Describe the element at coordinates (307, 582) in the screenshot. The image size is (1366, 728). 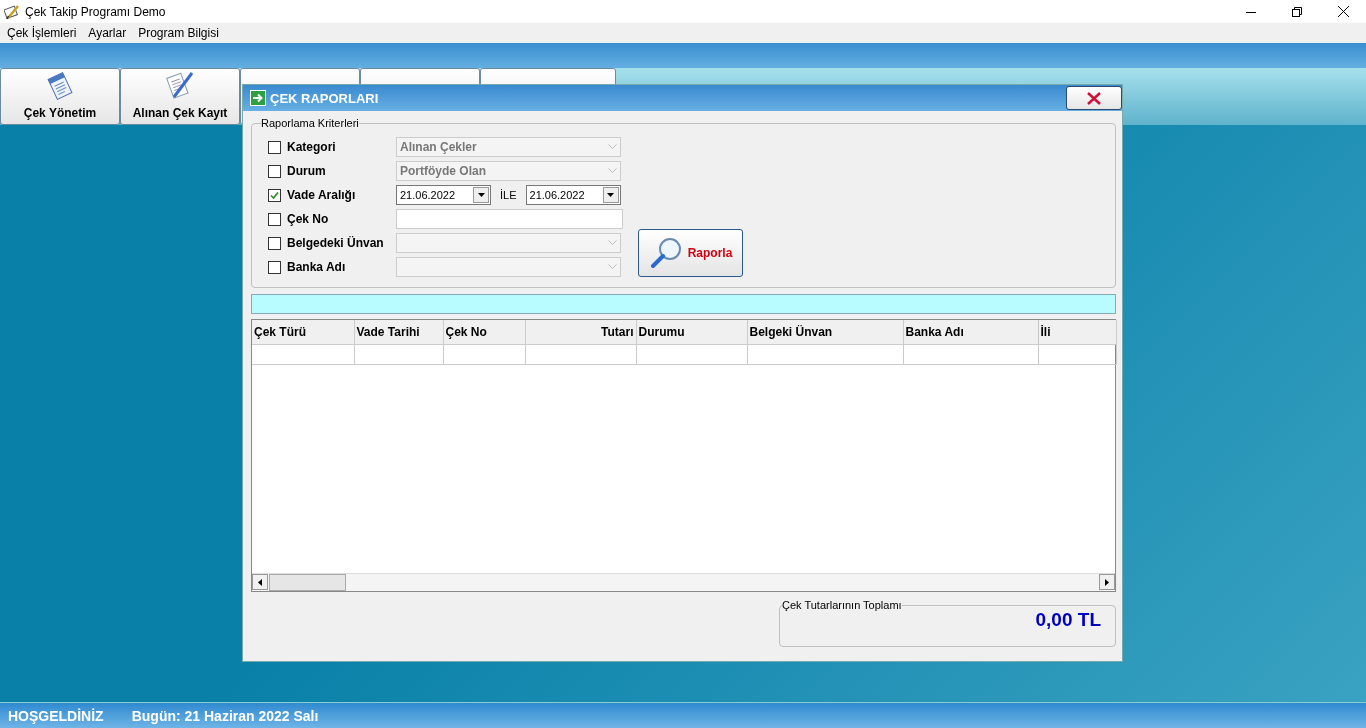
I see `scrollbar-thumb` at that location.